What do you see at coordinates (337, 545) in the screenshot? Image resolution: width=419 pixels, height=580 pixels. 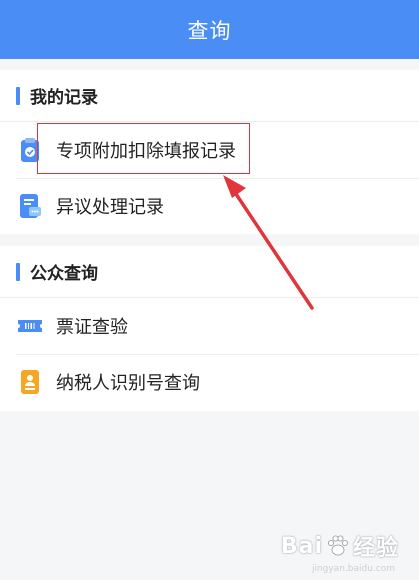 I see `paw-icon` at bounding box center [337, 545].